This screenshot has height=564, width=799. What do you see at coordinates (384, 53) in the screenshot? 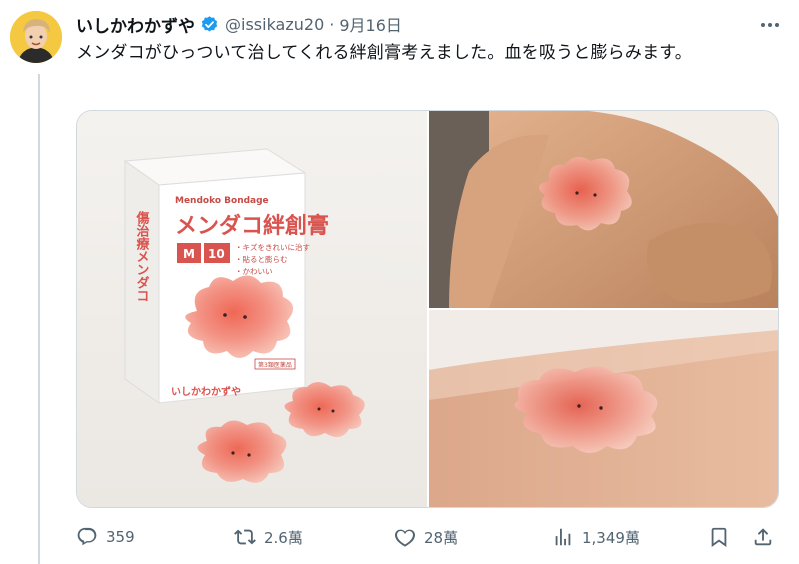
I see `tweet-text: メンダコがひっついて治してくれる絆創膏考えました。血を吸うと膨らみます。` at bounding box center [384, 53].